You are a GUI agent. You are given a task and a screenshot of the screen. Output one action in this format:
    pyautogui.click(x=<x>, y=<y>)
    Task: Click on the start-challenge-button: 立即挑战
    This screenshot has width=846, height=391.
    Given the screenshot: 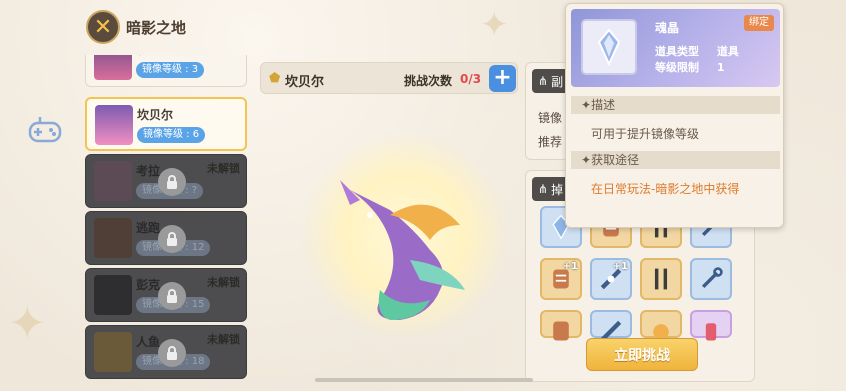 What is the action you would take?
    pyautogui.click(x=642, y=354)
    